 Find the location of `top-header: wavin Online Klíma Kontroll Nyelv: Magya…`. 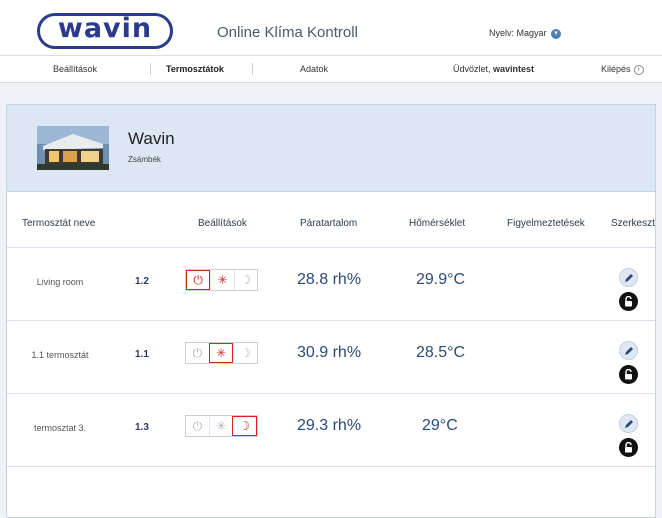

top-header: wavin Online Klíma Kontroll Nyelv: Magya… is located at coordinates (331, 28).